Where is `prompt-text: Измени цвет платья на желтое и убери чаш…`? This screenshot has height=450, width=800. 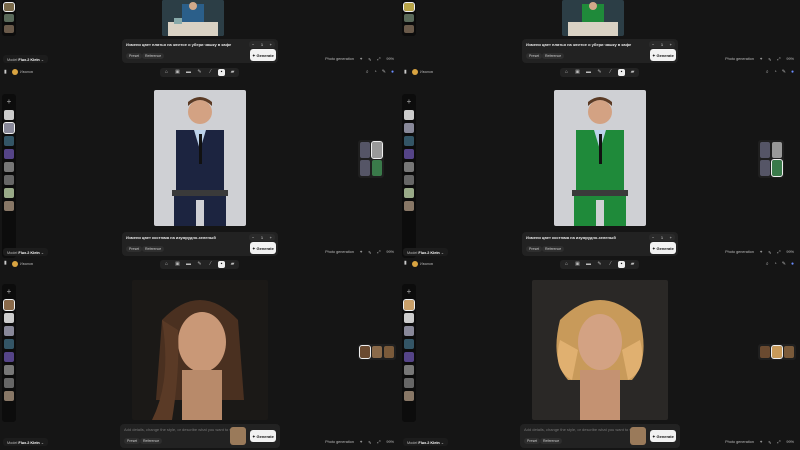 prompt-text: Измени цвет платья на желтое и убери чаш… is located at coordinates (578, 44).